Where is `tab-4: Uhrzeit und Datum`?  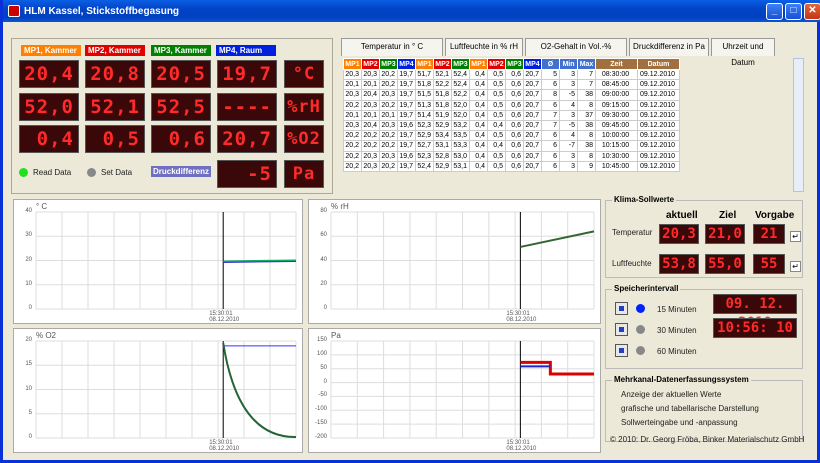
tab-4: Uhrzeit und Datum is located at coordinates (743, 52).